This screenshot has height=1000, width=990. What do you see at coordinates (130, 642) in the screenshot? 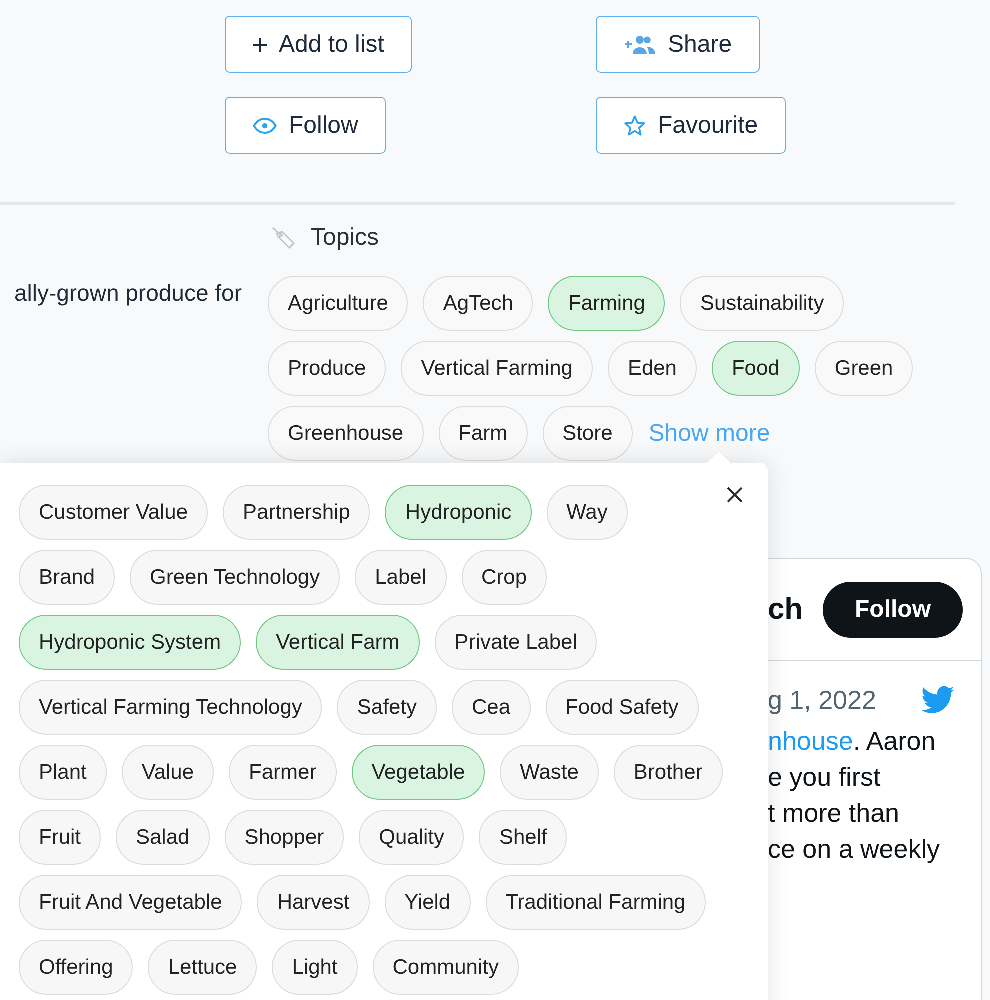
I see `topic-tag: Hydroponic System` at bounding box center [130, 642].